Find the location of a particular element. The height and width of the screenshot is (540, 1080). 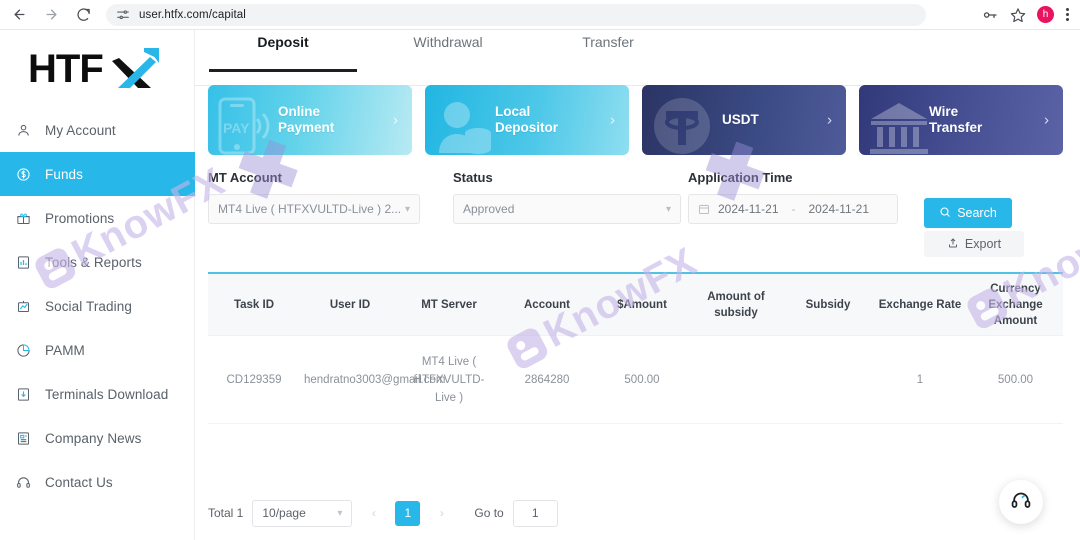

forward-button is located at coordinates (51, 15).